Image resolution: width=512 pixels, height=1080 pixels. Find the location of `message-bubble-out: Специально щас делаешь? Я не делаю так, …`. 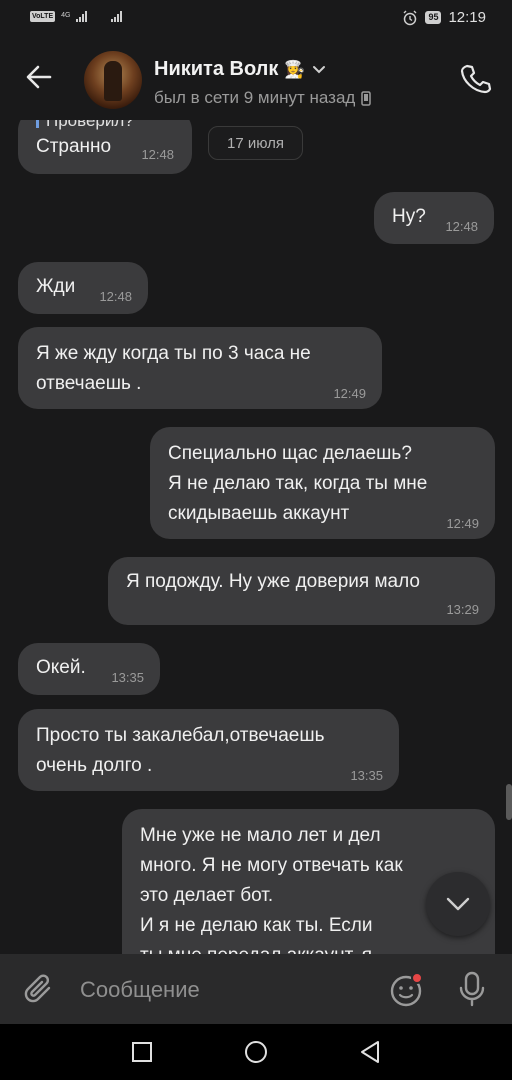

message-bubble-out: Специально щас делаешь? Я не делаю так, … is located at coordinates (322, 483).